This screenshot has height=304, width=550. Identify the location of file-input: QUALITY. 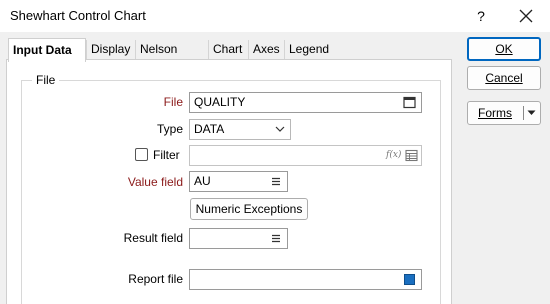
(305, 102).